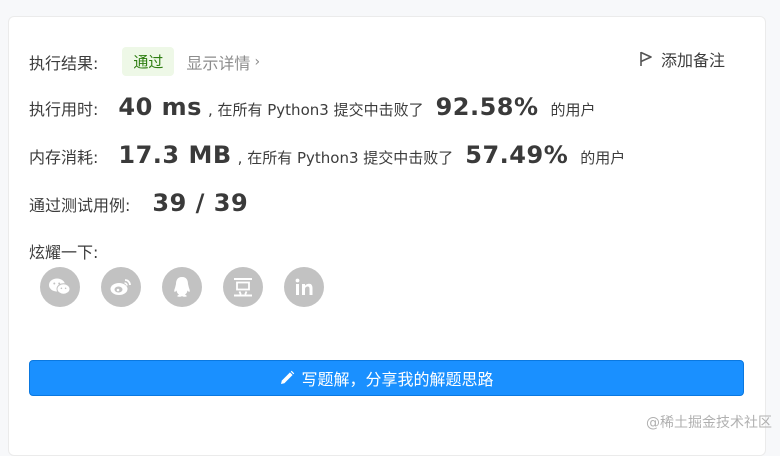 The width and height of the screenshot is (780, 456). Describe the element at coordinates (160, 107) in the screenshot. I see `runtime-value: 40 ms` at that location.